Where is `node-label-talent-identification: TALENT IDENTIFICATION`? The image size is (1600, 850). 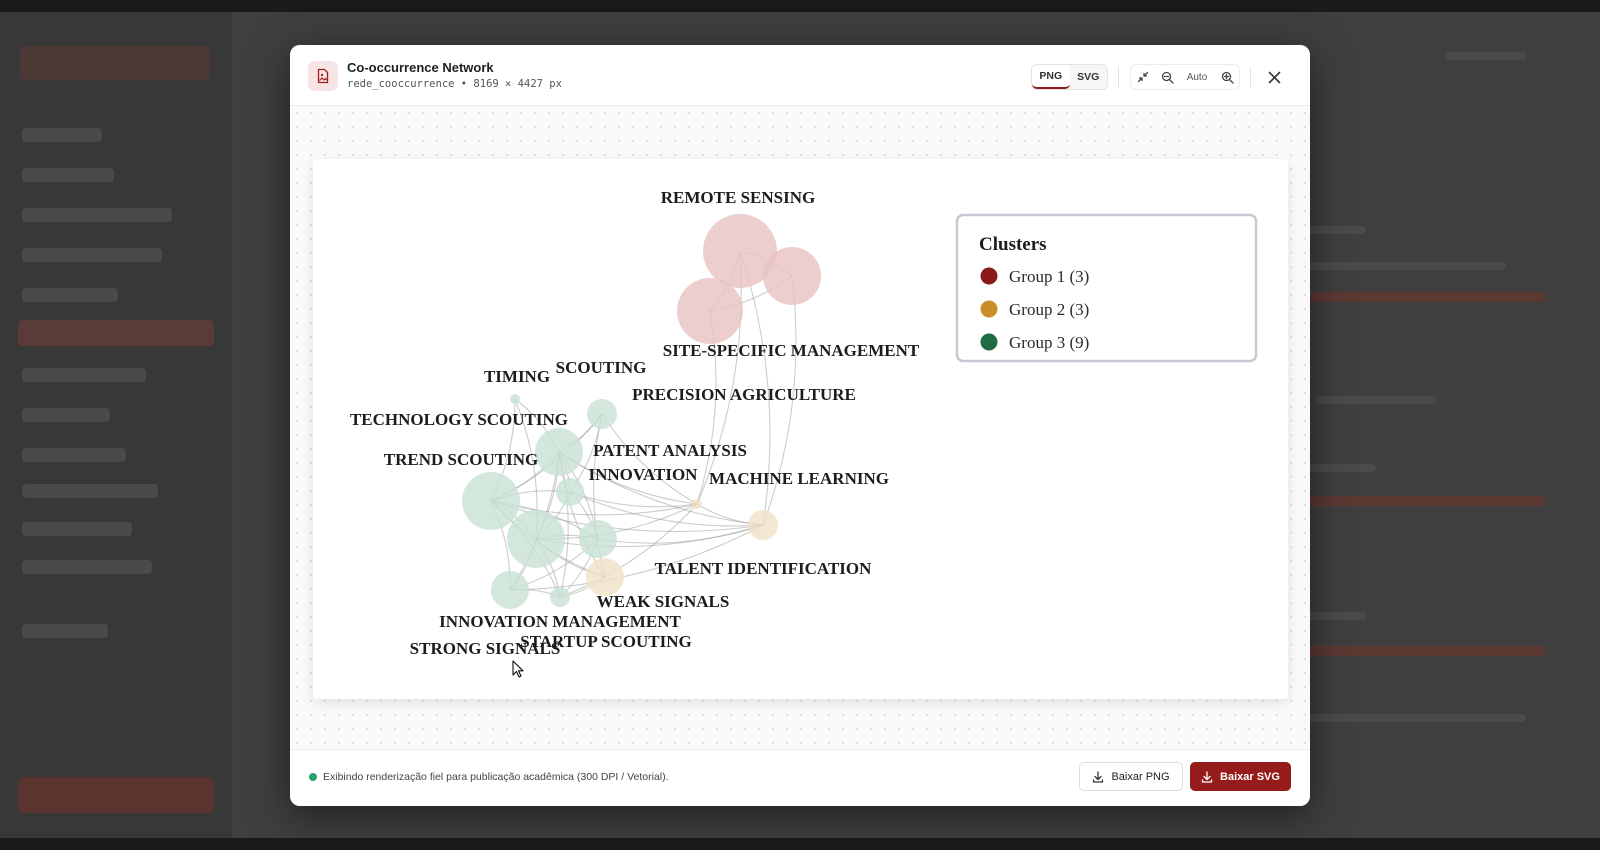
node-label-talent-identification: TALENT IDENTIFICATION is located at coordinates (764, 568).